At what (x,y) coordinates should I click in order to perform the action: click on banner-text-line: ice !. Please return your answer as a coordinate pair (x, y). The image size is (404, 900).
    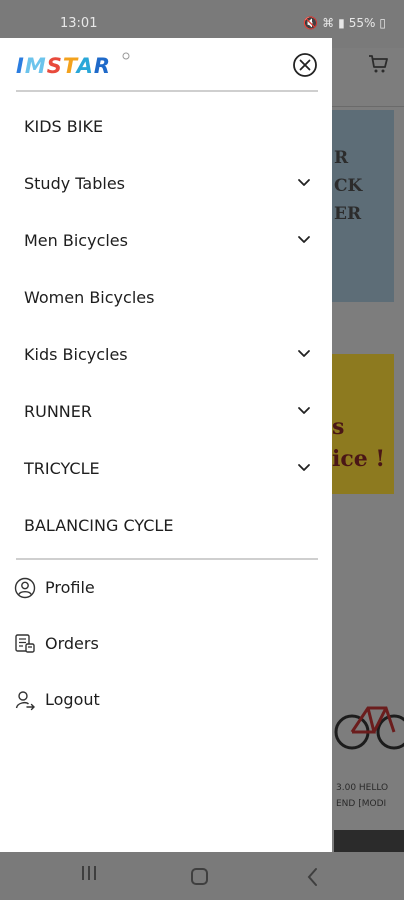
    Looking at the image, I should click on (359, 459).